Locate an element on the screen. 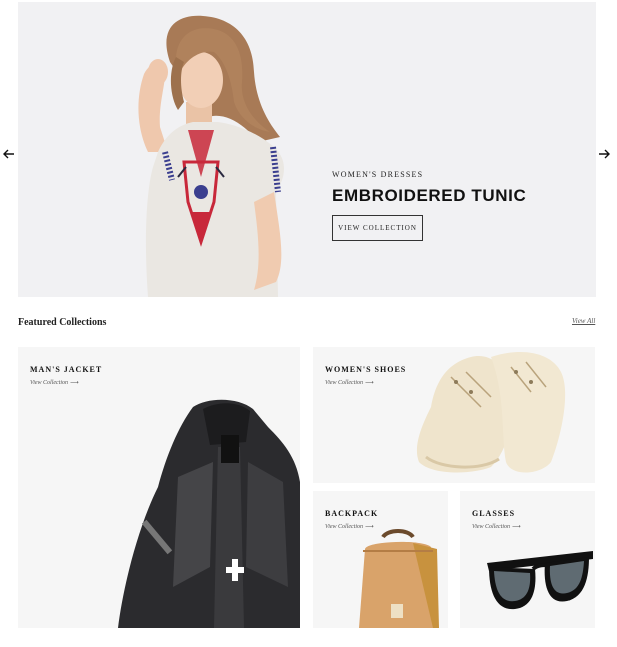 This screenshot has width=617, height=647. hero-eyebrow: WOMEN'S DRESSES is located at coordinates (378, 174).